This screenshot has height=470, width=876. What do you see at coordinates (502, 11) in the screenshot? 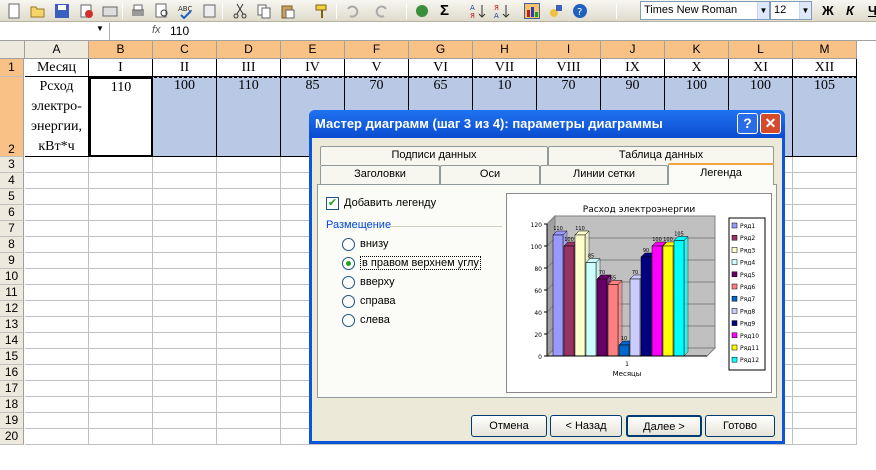
I see `sort-descending-icon: ЯA` at bounding box center [502, 11].